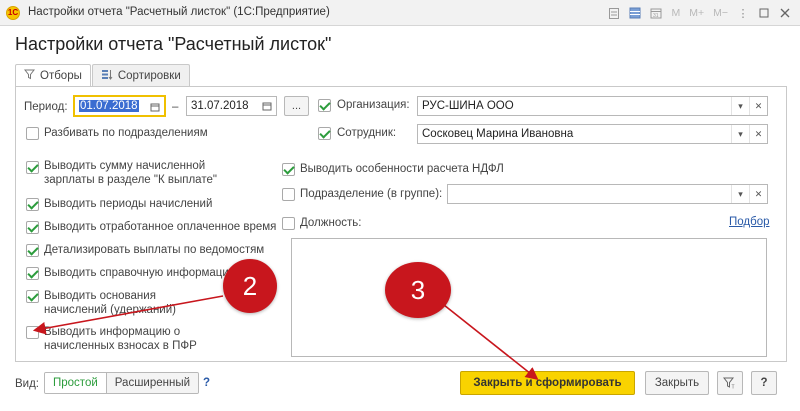 The width and height of the screenshot is (800, 411). I want to click on maximize-icon, so click(764, 13).